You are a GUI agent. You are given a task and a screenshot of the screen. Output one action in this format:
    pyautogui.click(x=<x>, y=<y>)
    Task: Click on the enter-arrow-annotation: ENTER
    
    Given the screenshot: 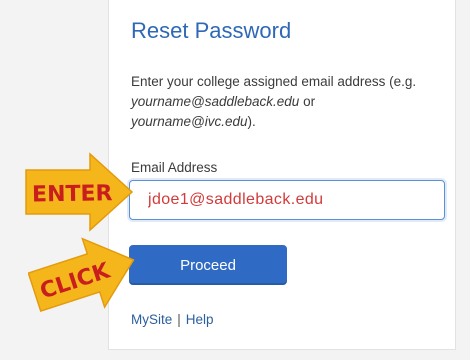 What is the action you would take?
    pyautogui.click(x=79, y=192)
    